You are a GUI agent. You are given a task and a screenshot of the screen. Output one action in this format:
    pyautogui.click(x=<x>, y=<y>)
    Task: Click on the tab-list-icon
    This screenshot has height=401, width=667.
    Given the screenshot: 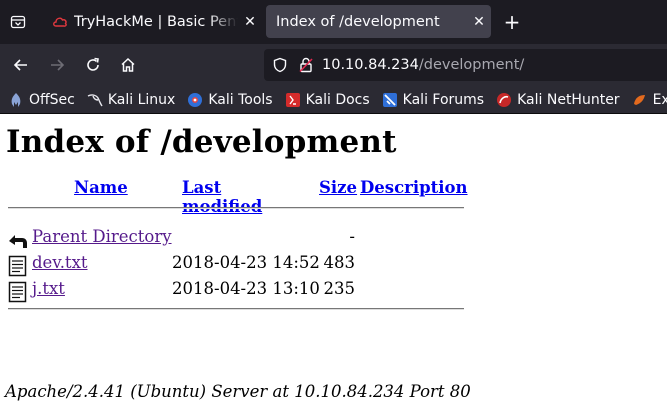 What is the action you would take?
    pyautogui.click(x=18, y=22)
    